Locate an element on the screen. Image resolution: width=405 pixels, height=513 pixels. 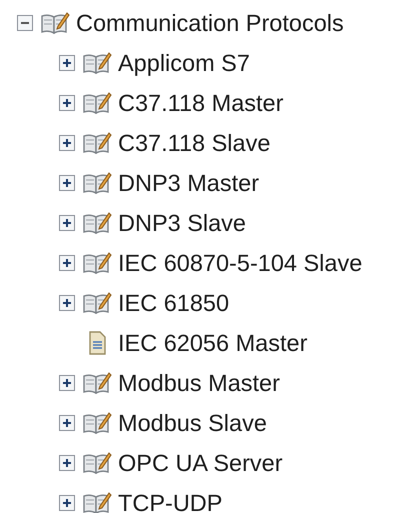
collapse-icon is located at coordinates (25, 23).